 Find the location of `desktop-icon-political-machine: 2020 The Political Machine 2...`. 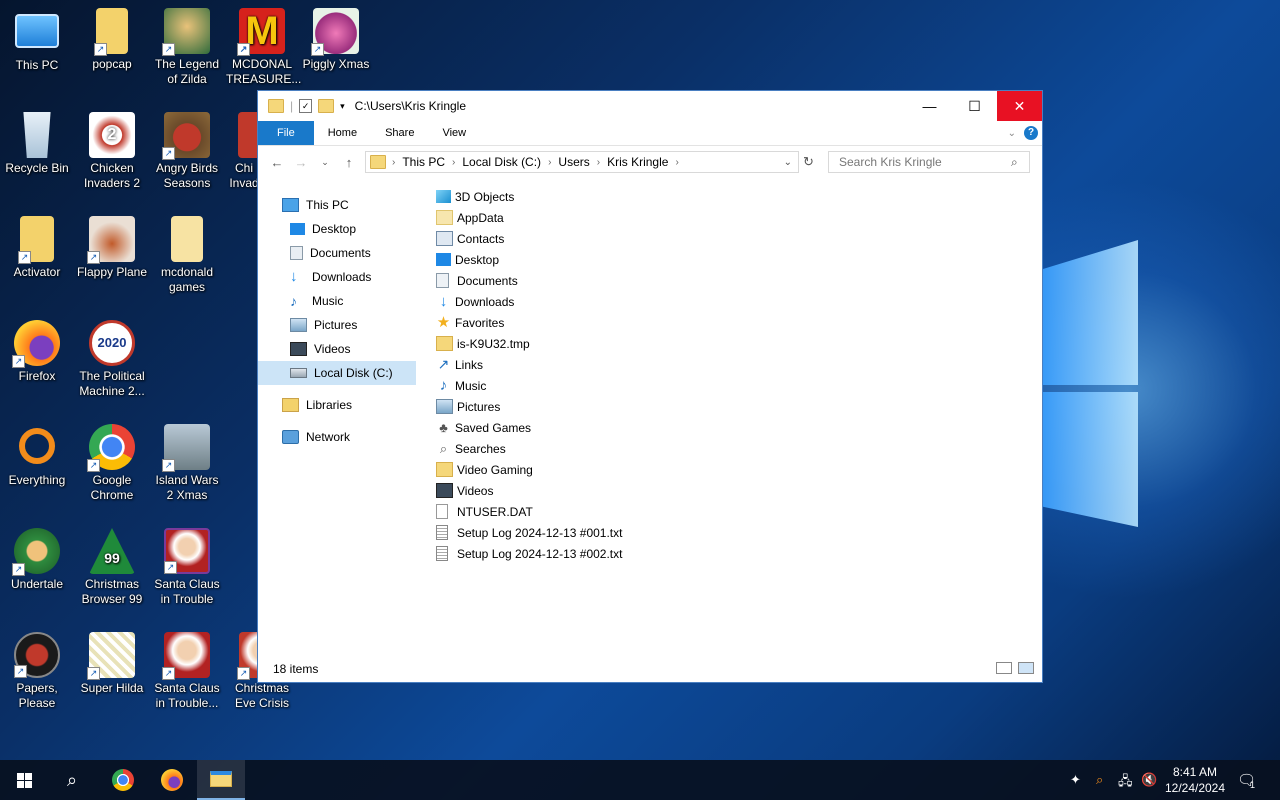

desktop-icon-political-machine: 2020 The Political Machine 2... is located at coordinates (112, 357).